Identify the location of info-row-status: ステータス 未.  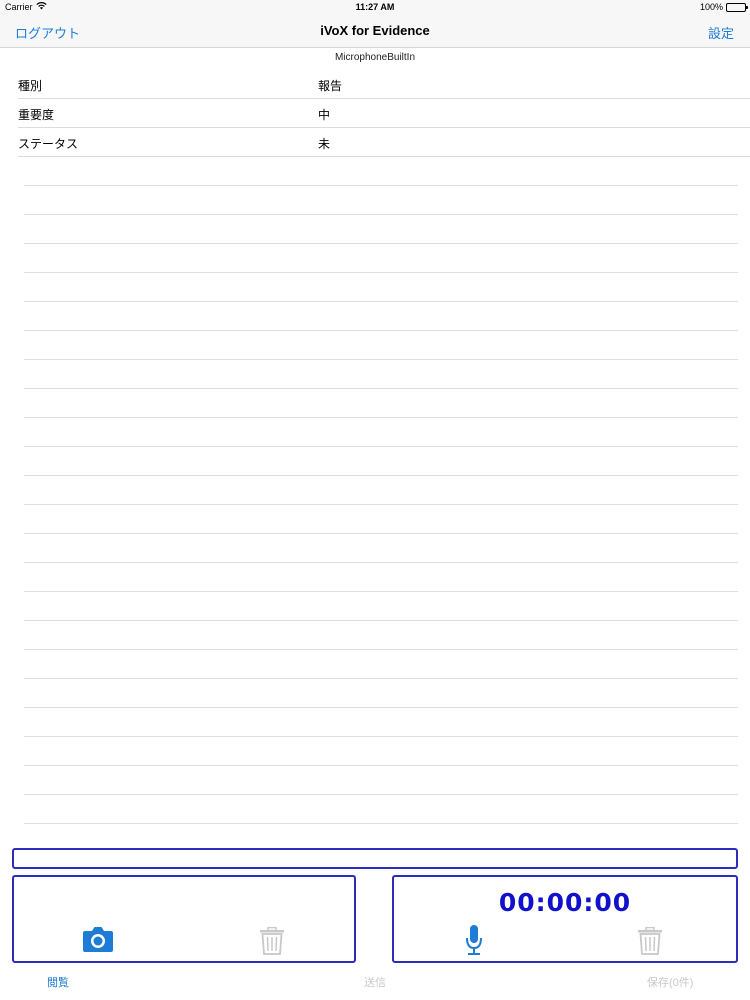
(384, 142).